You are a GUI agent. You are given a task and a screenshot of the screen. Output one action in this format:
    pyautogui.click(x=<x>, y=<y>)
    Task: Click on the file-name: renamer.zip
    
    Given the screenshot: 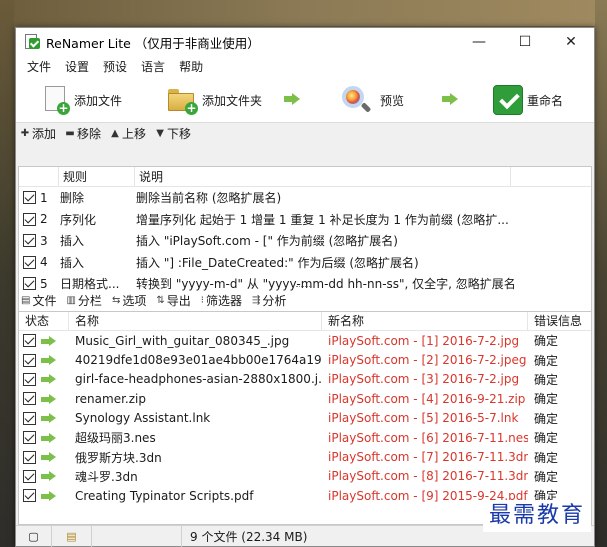 What is the action you would take?
    pyautogui.click(x=110, y=398)
    